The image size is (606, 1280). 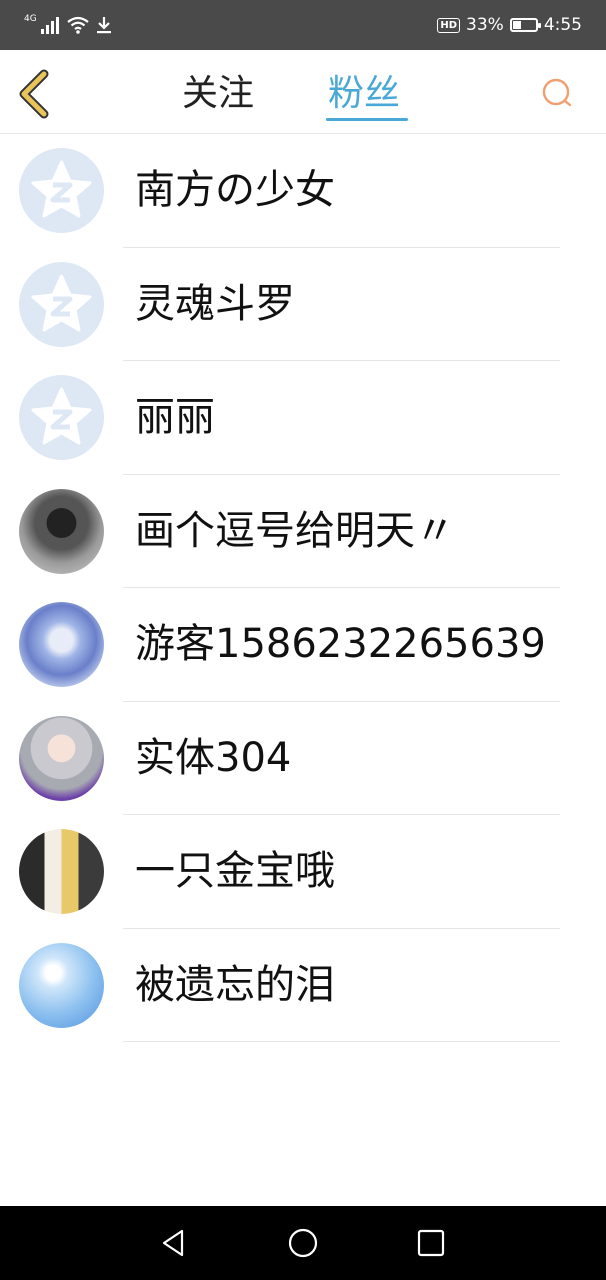 I want to click on system-nav-bar, so click(x=303, y=1243).